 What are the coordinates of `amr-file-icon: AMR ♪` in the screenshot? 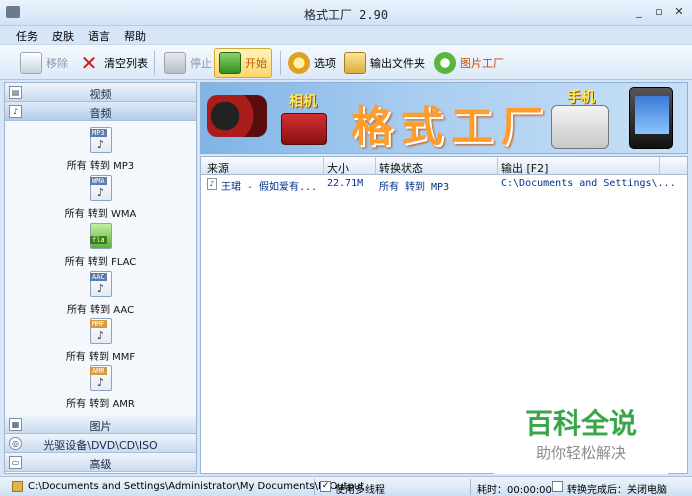 It's located at (101, 378).